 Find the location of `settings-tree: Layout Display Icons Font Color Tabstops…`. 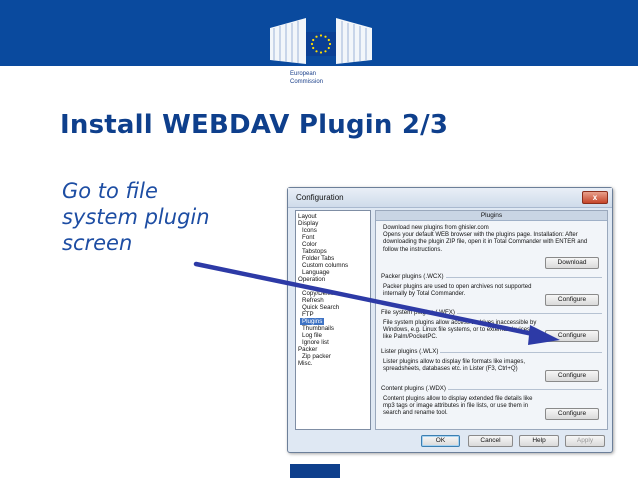

settings-tree: Layout Display Icons Font Color Tabstops… is located at coordinates (333, 320).